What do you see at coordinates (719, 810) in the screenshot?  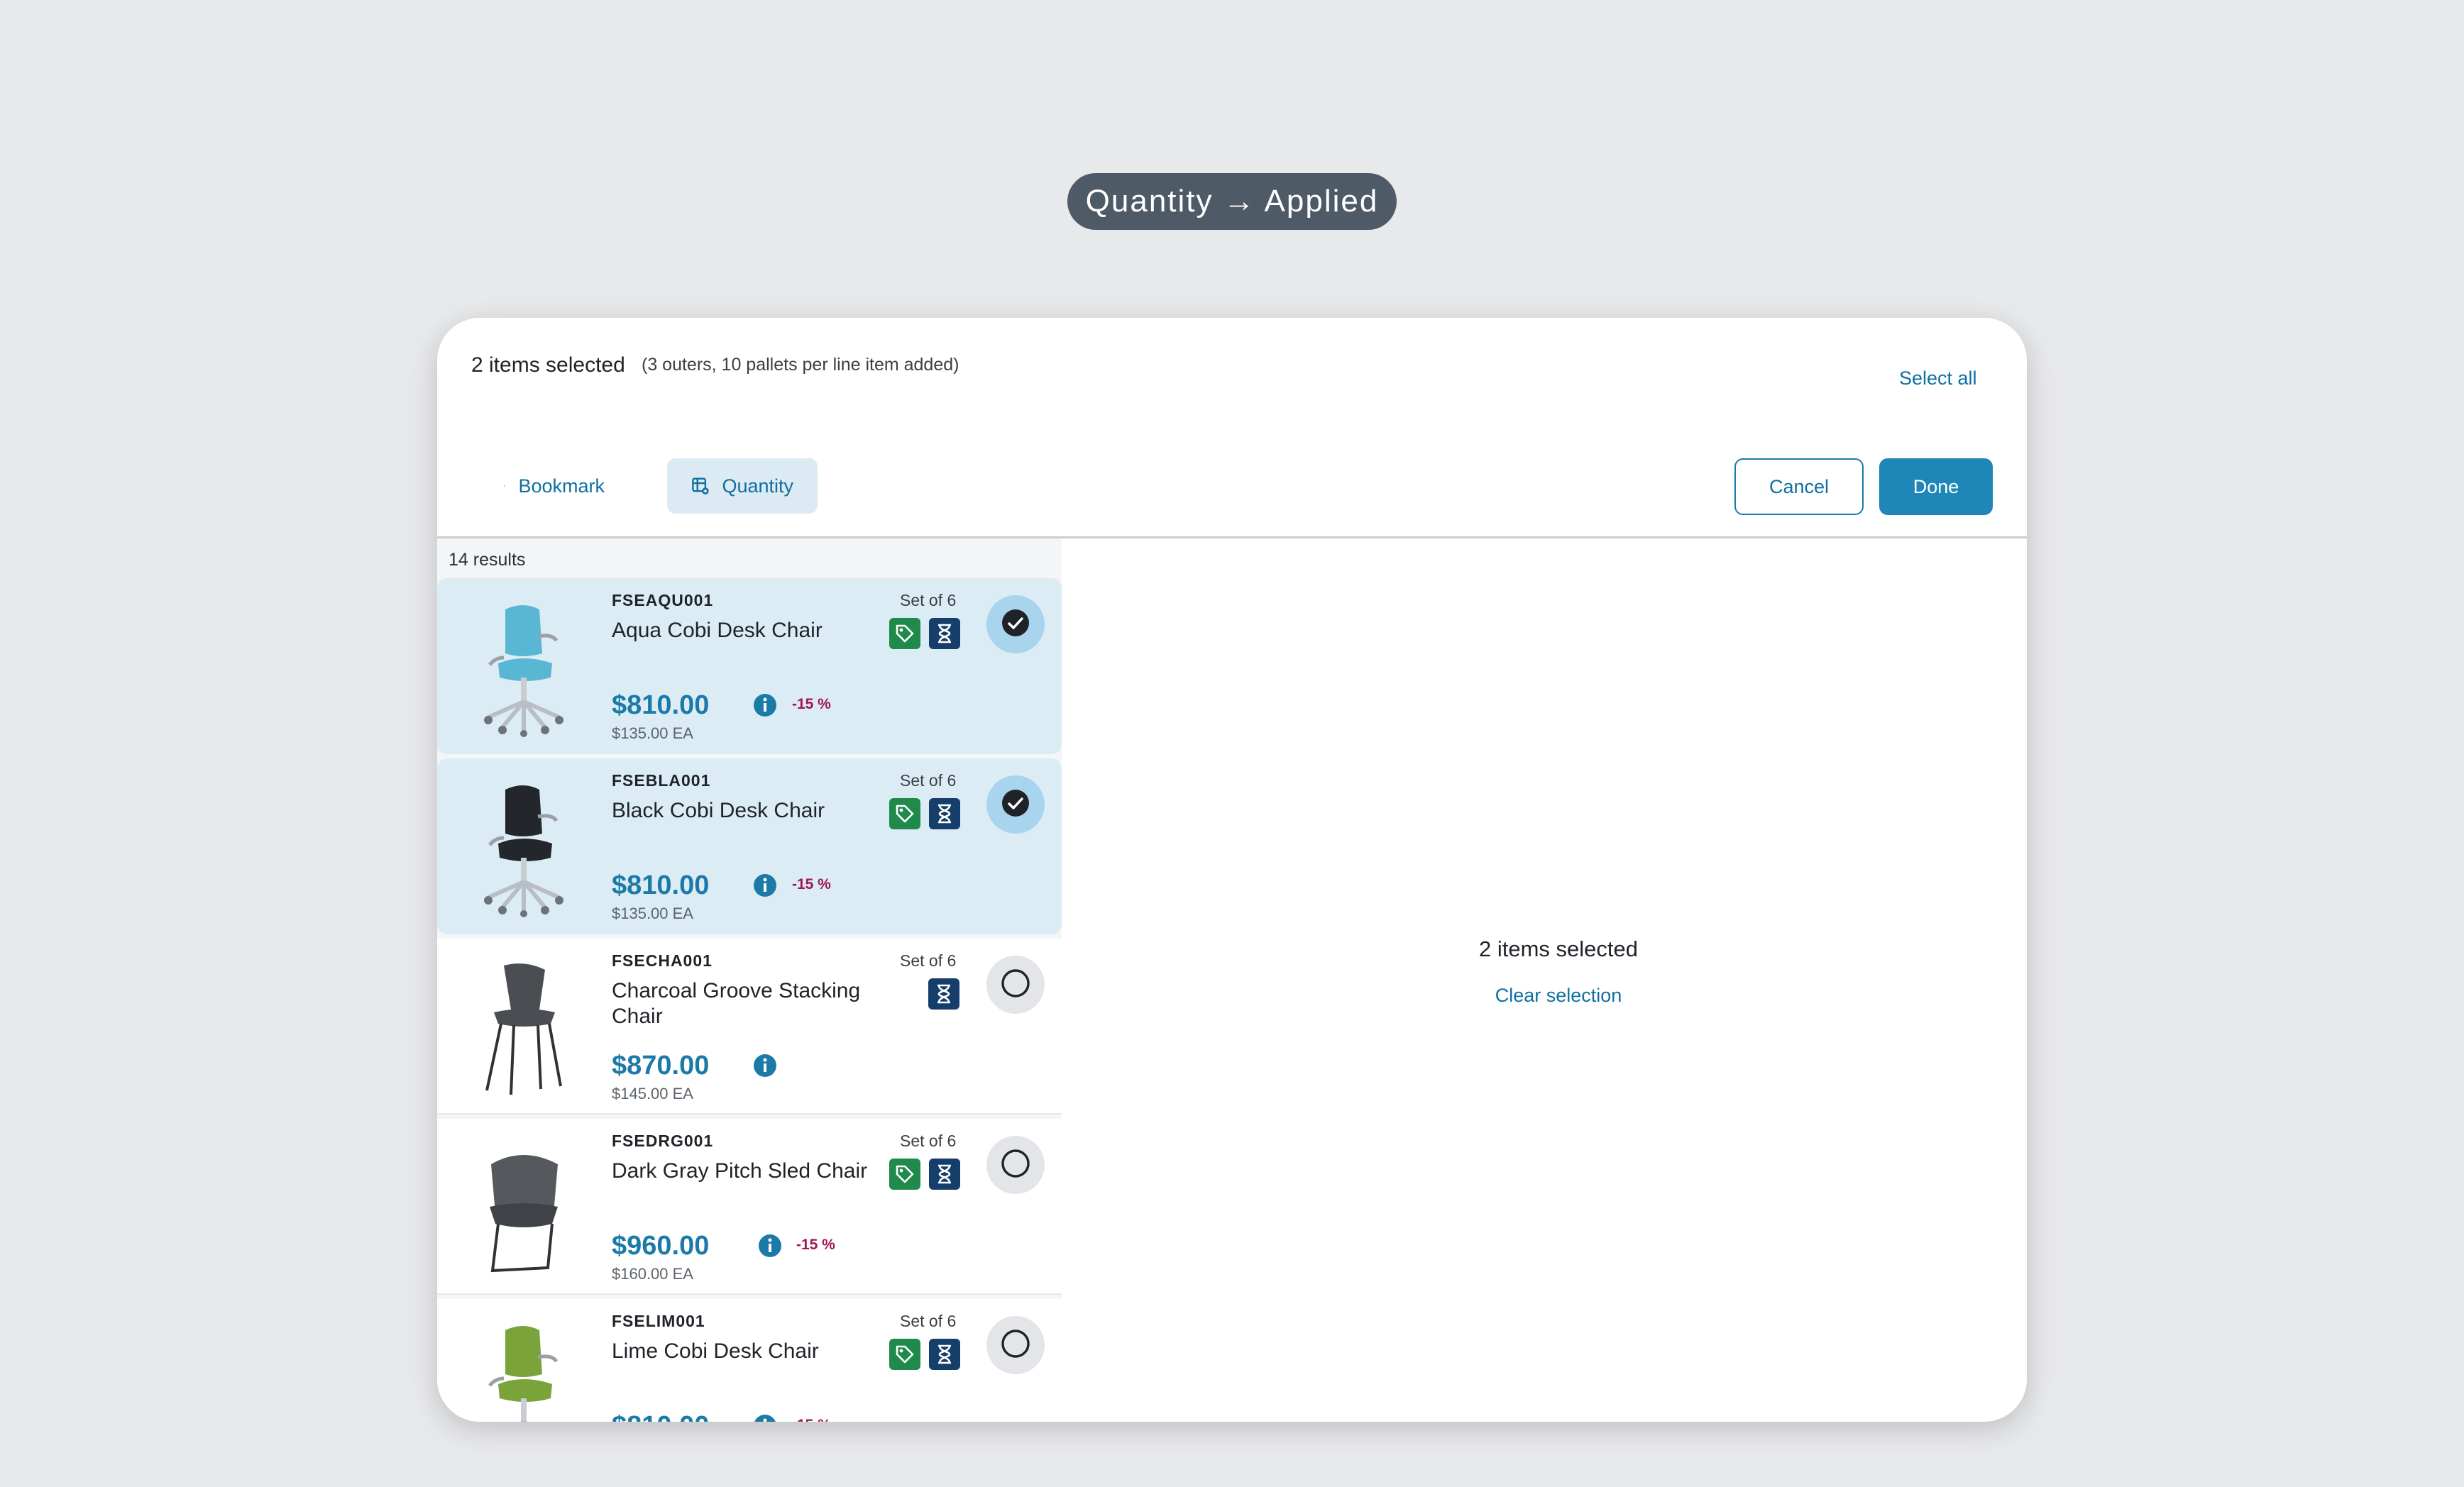 I see `product-name: Black Cobi Desk Chair` at bounding box center [719, 810].